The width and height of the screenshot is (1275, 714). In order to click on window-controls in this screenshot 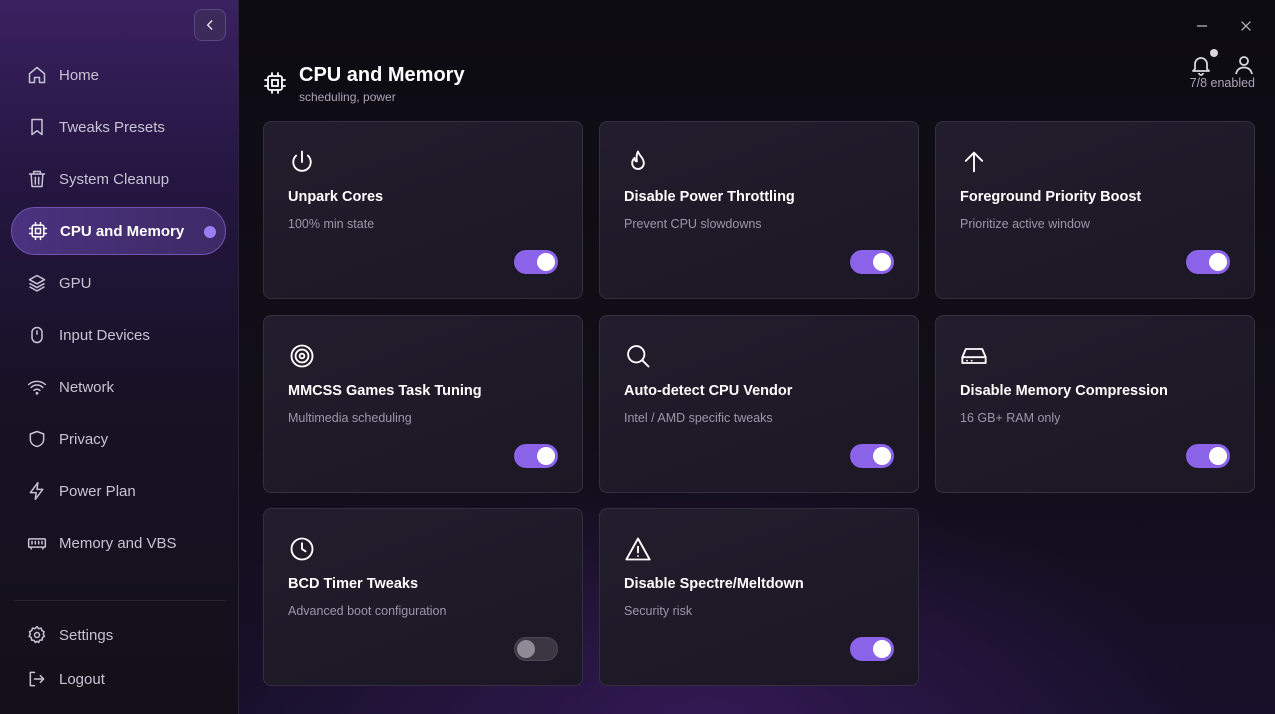, I will do `click(1224, 26)`.